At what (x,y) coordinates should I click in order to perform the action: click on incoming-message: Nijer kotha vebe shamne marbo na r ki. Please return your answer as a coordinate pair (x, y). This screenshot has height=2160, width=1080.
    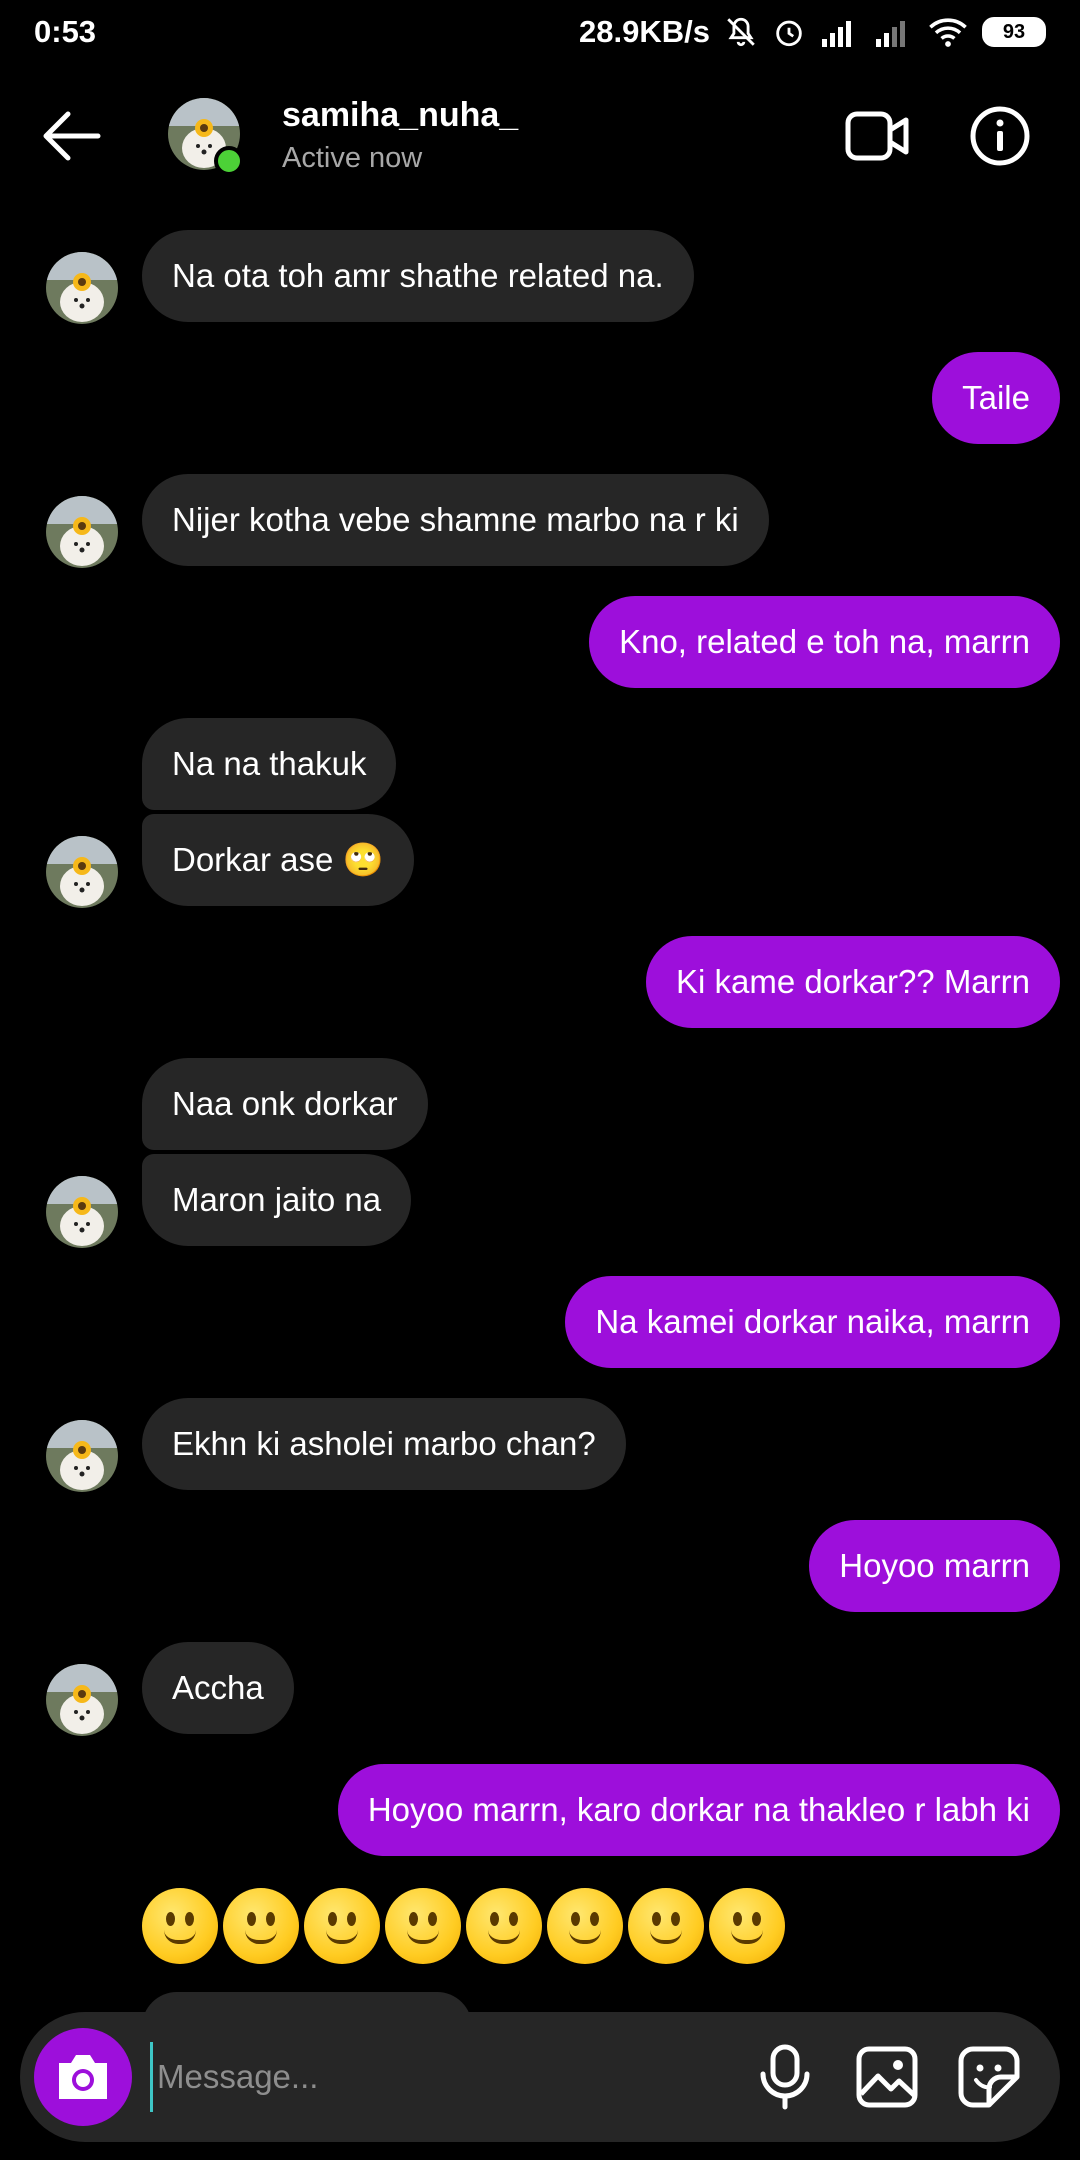
    Looking at the image, I should click on (455, 520).